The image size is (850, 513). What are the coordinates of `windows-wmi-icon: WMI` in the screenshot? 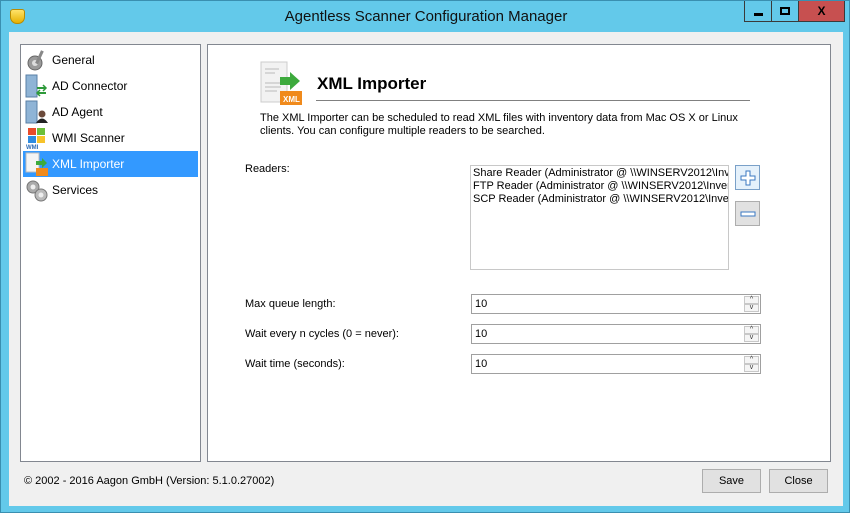 It's located at (37, 138).